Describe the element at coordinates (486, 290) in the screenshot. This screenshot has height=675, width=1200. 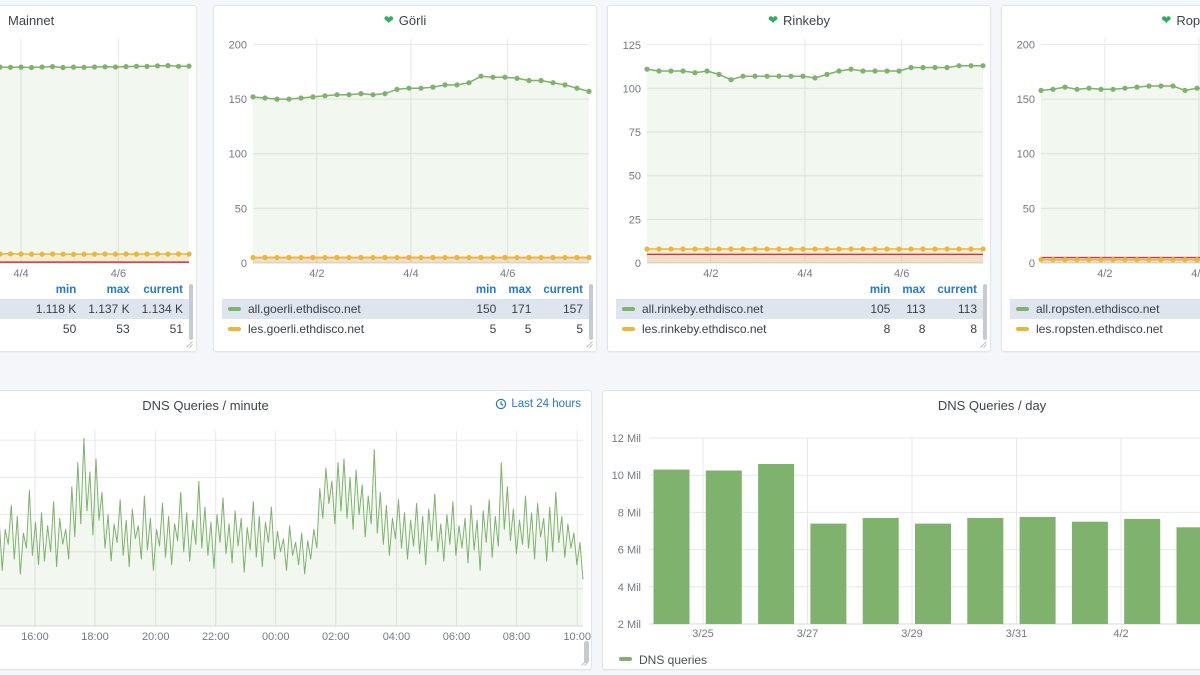
I see `legend-header: min` at that location.